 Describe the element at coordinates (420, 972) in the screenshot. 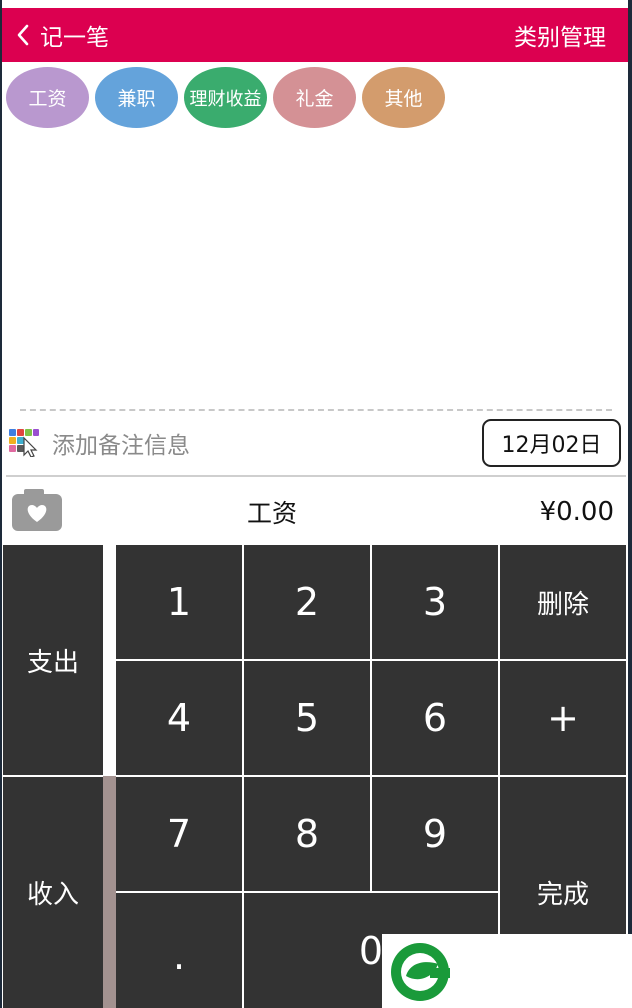

I see `leaf-logo-icon` at that location.